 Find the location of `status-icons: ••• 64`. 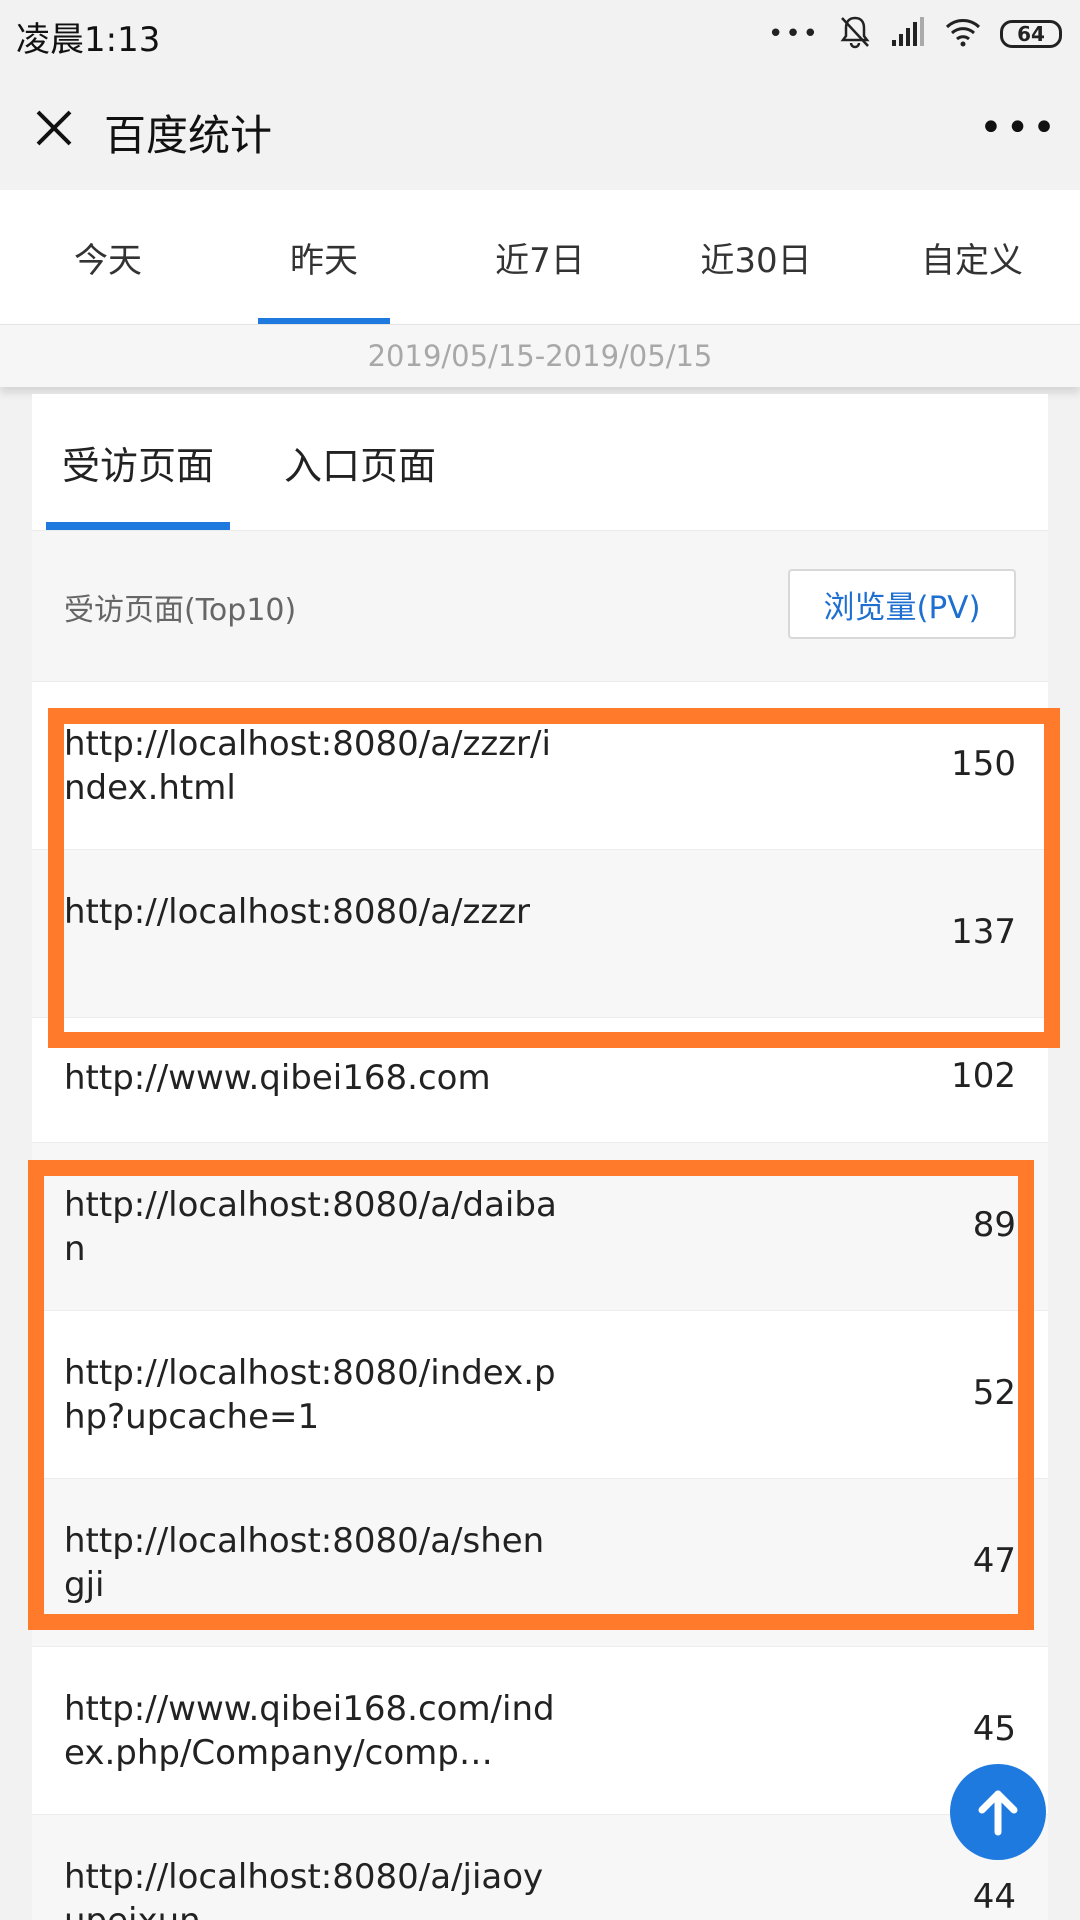

status-icons: ••• 64 is located at coordinates (915, 34).